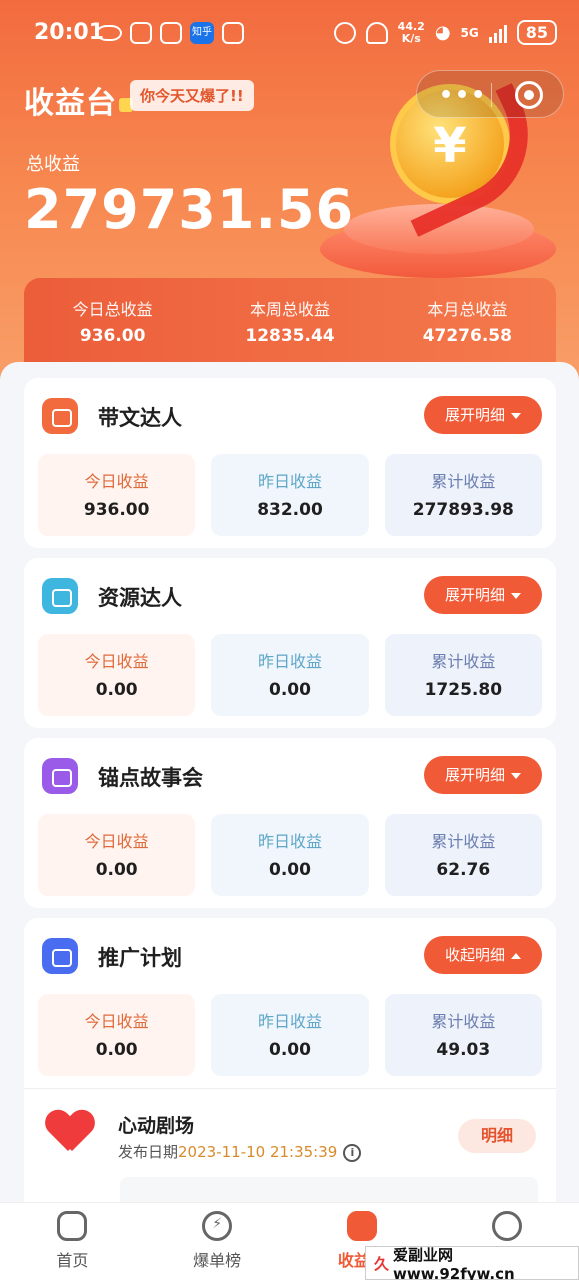 This screenshot has height=1280, width=579. I want to click on more-icon: •••, so click(463, 95).